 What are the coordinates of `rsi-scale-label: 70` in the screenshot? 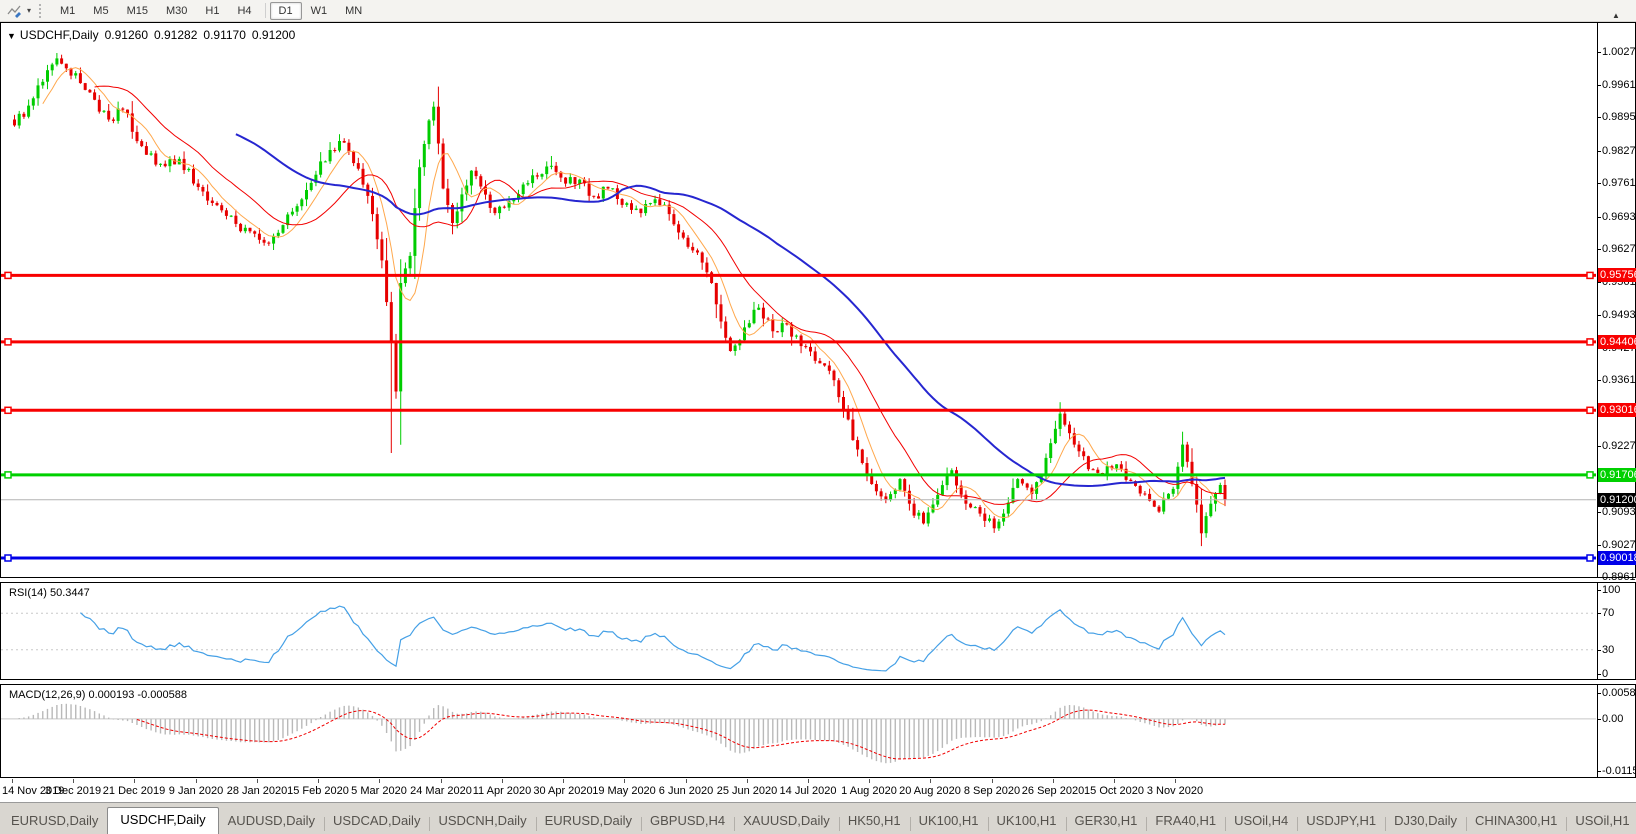 It's located at (1605, 613).